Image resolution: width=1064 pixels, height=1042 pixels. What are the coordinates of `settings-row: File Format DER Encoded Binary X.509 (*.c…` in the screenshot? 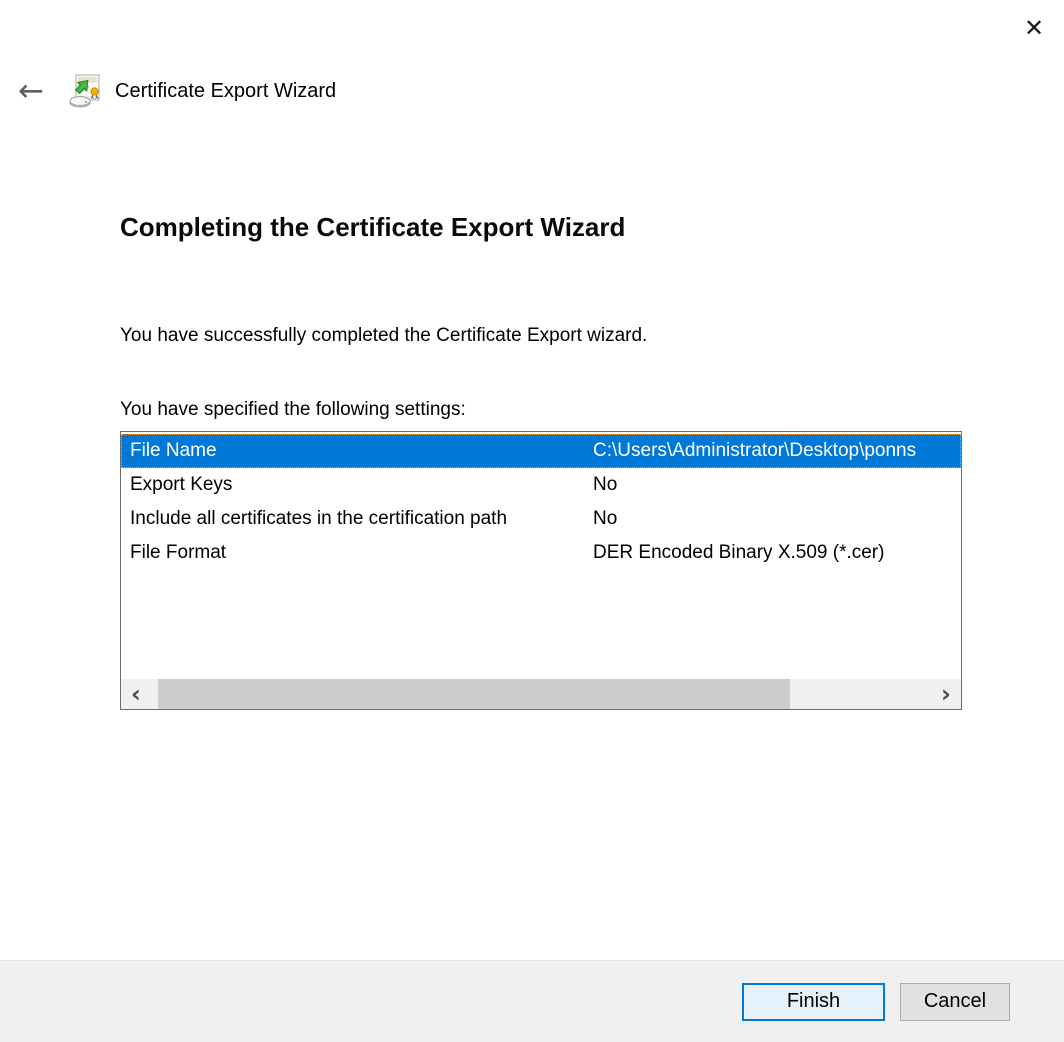 It's located at (541, 553).